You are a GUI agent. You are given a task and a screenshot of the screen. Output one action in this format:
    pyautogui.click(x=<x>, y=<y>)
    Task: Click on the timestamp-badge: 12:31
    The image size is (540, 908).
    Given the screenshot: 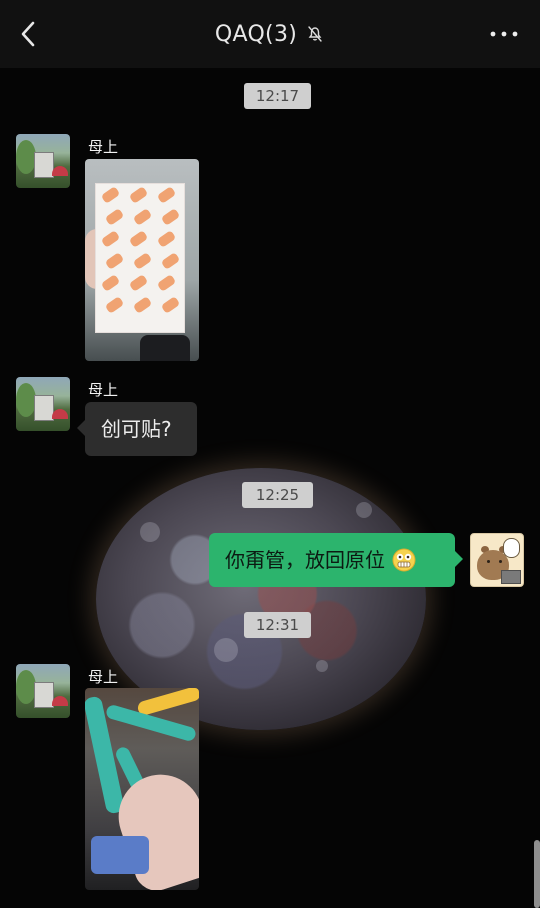 What is the action you would take?
    pyautogui.click(x=277, y=625)
    